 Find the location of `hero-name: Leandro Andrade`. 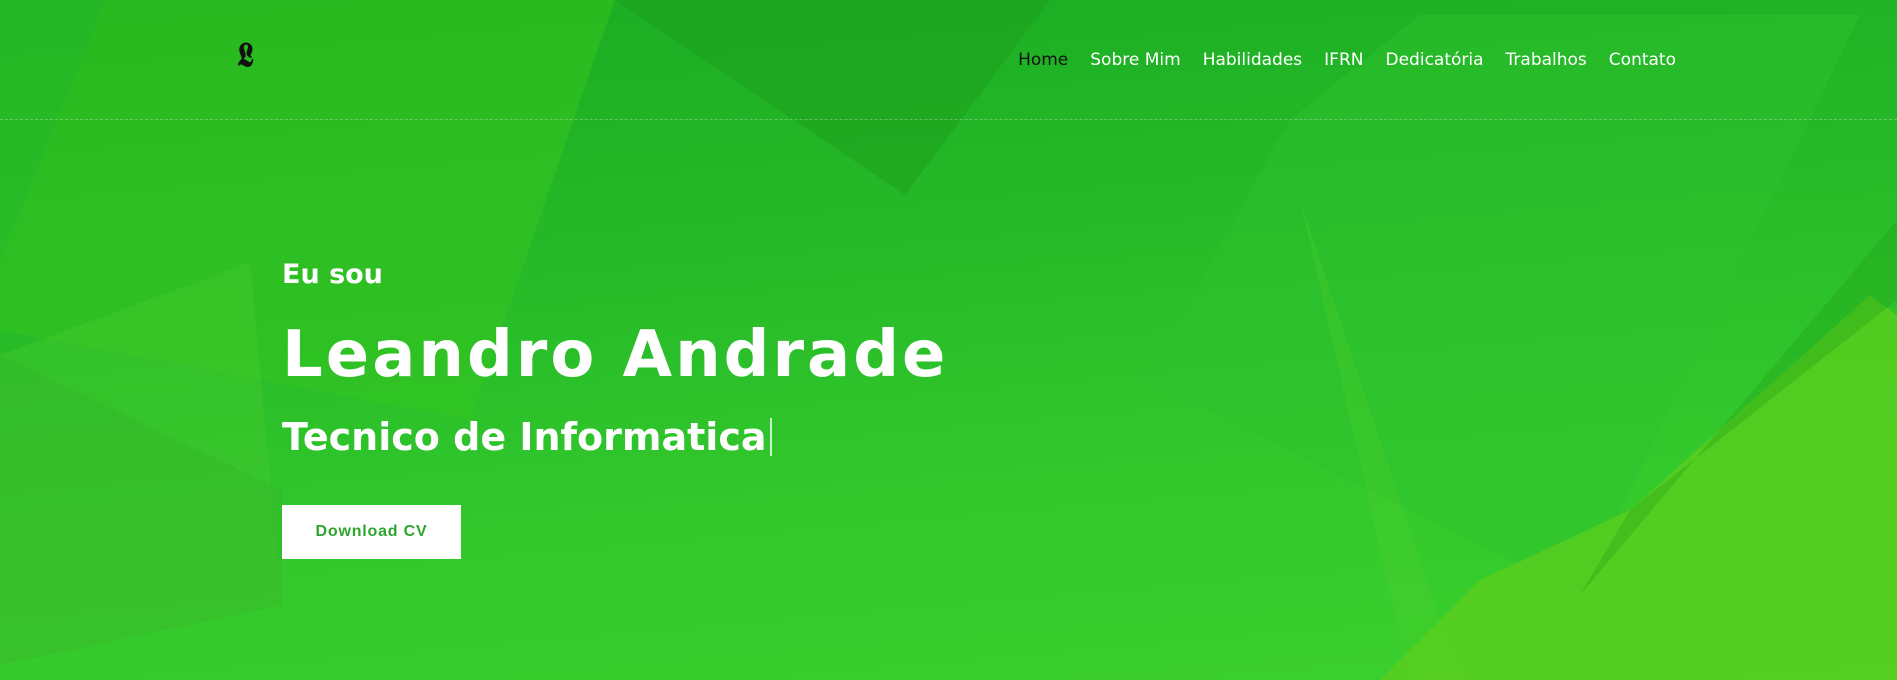

hero-name: Leandro Andrade is located at coordinates (615, 355).